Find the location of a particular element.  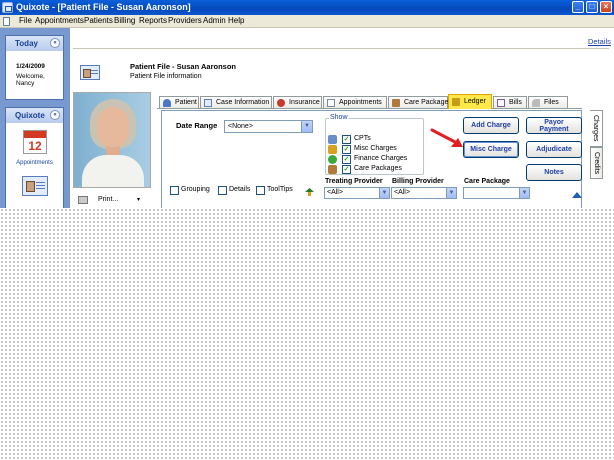

tab-appointments-label: Appointments is located at coordinates (360, 102).